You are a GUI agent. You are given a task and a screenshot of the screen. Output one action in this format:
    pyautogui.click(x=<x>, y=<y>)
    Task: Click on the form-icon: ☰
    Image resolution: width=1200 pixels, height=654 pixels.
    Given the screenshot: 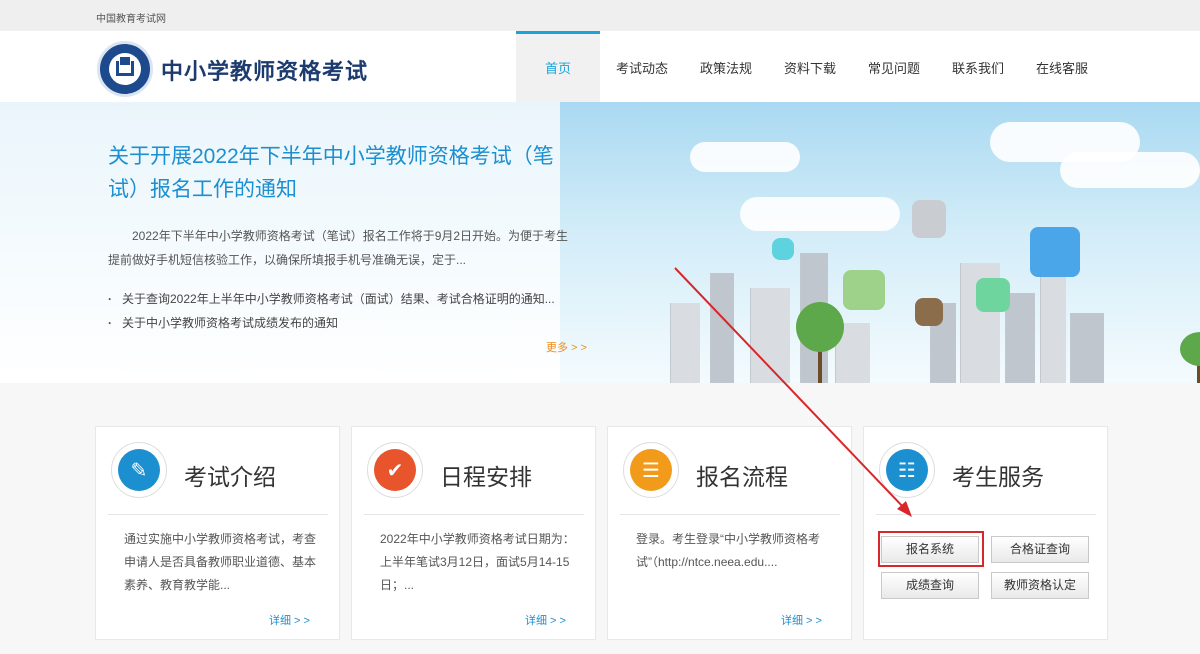 What is the action you would take?
    pyautogui.click(x=651, y=470)
    